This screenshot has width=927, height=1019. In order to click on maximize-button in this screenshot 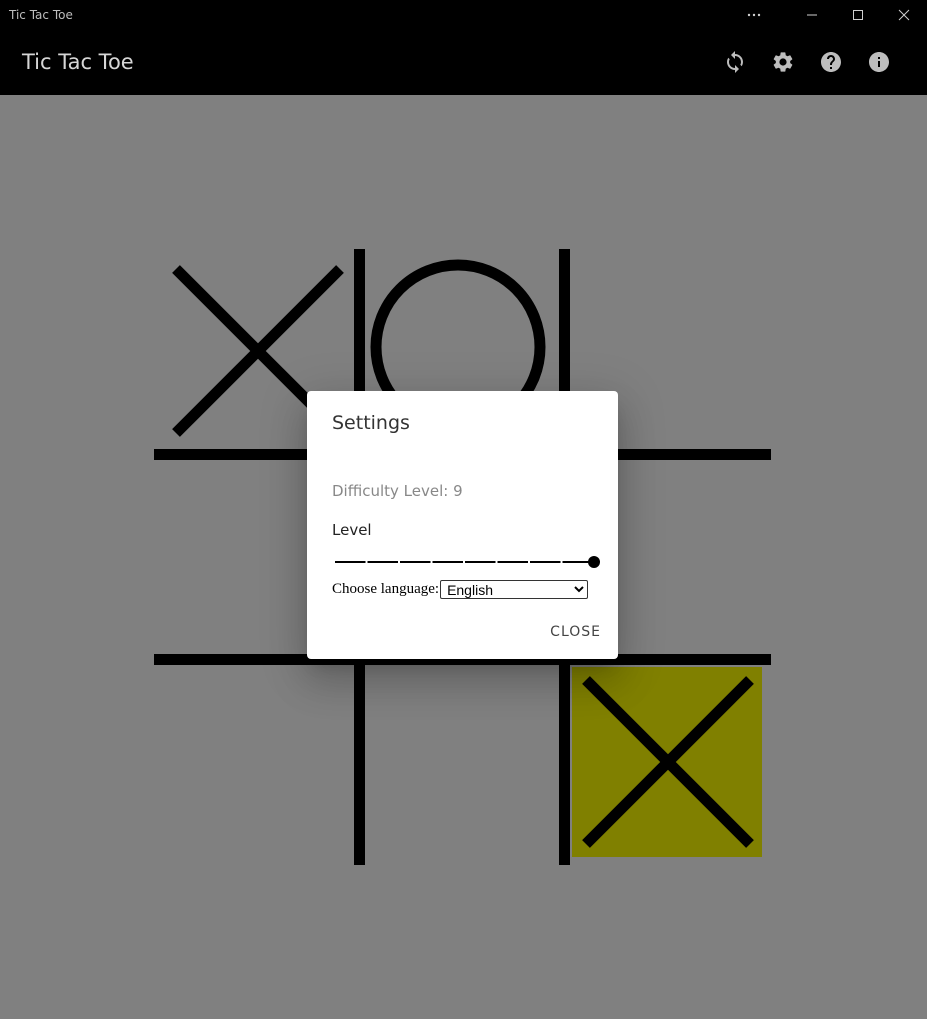, I will do `click(858, 15)`.